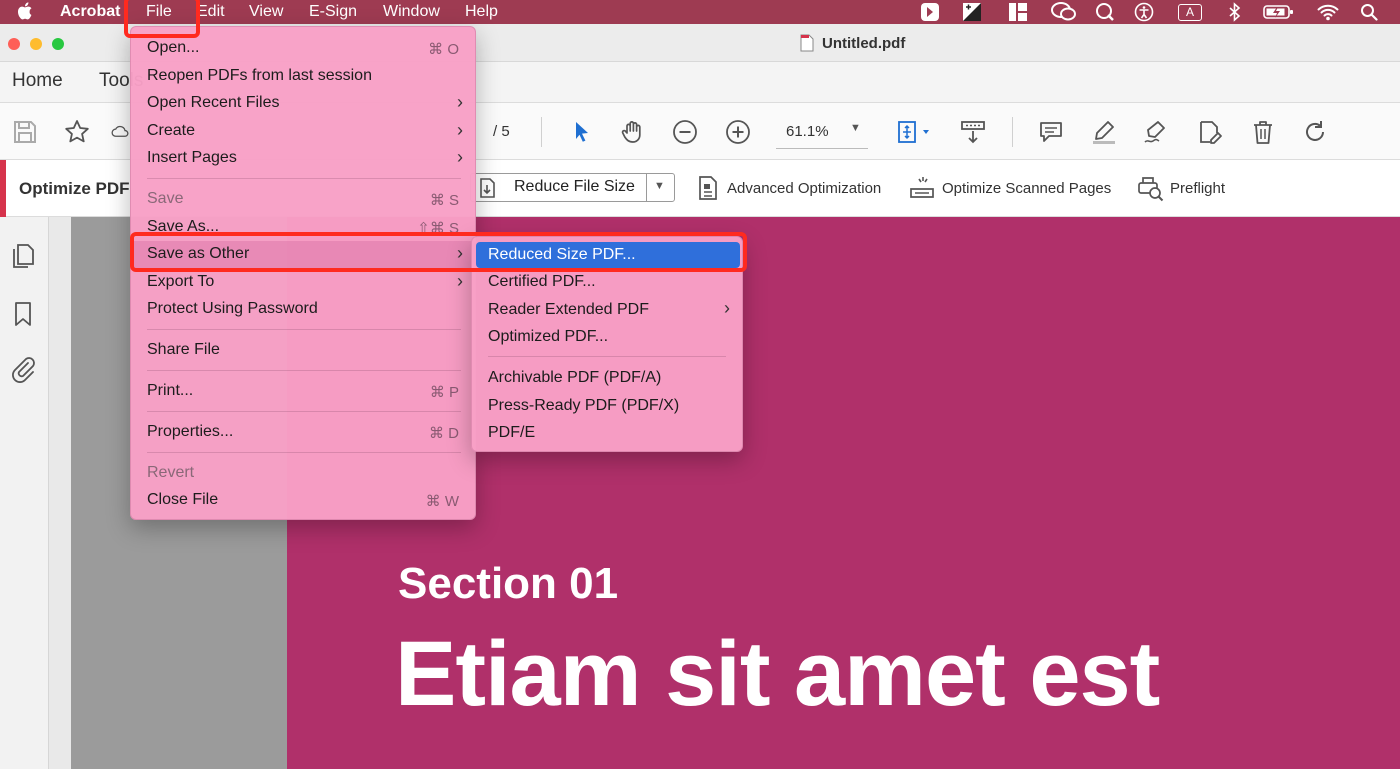 The height and width of the screenshot is (769, 1400). I want to click on submenu-item-reader-extended-pdf: Reader Extended PDF ›, so click(608, 310).